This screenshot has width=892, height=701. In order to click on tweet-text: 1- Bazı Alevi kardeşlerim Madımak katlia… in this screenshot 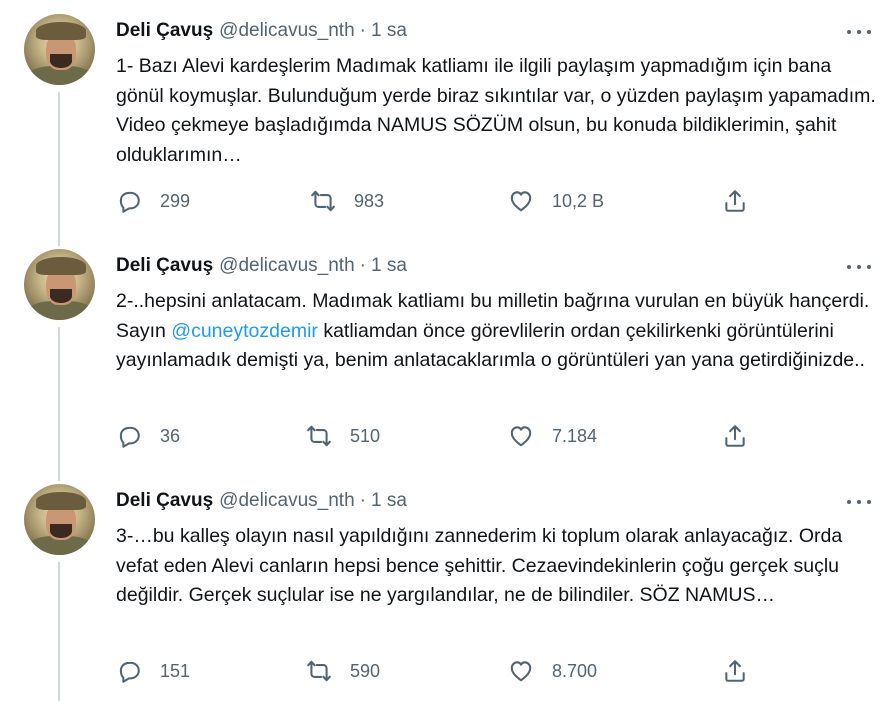, I will do `click(496, 111)`.